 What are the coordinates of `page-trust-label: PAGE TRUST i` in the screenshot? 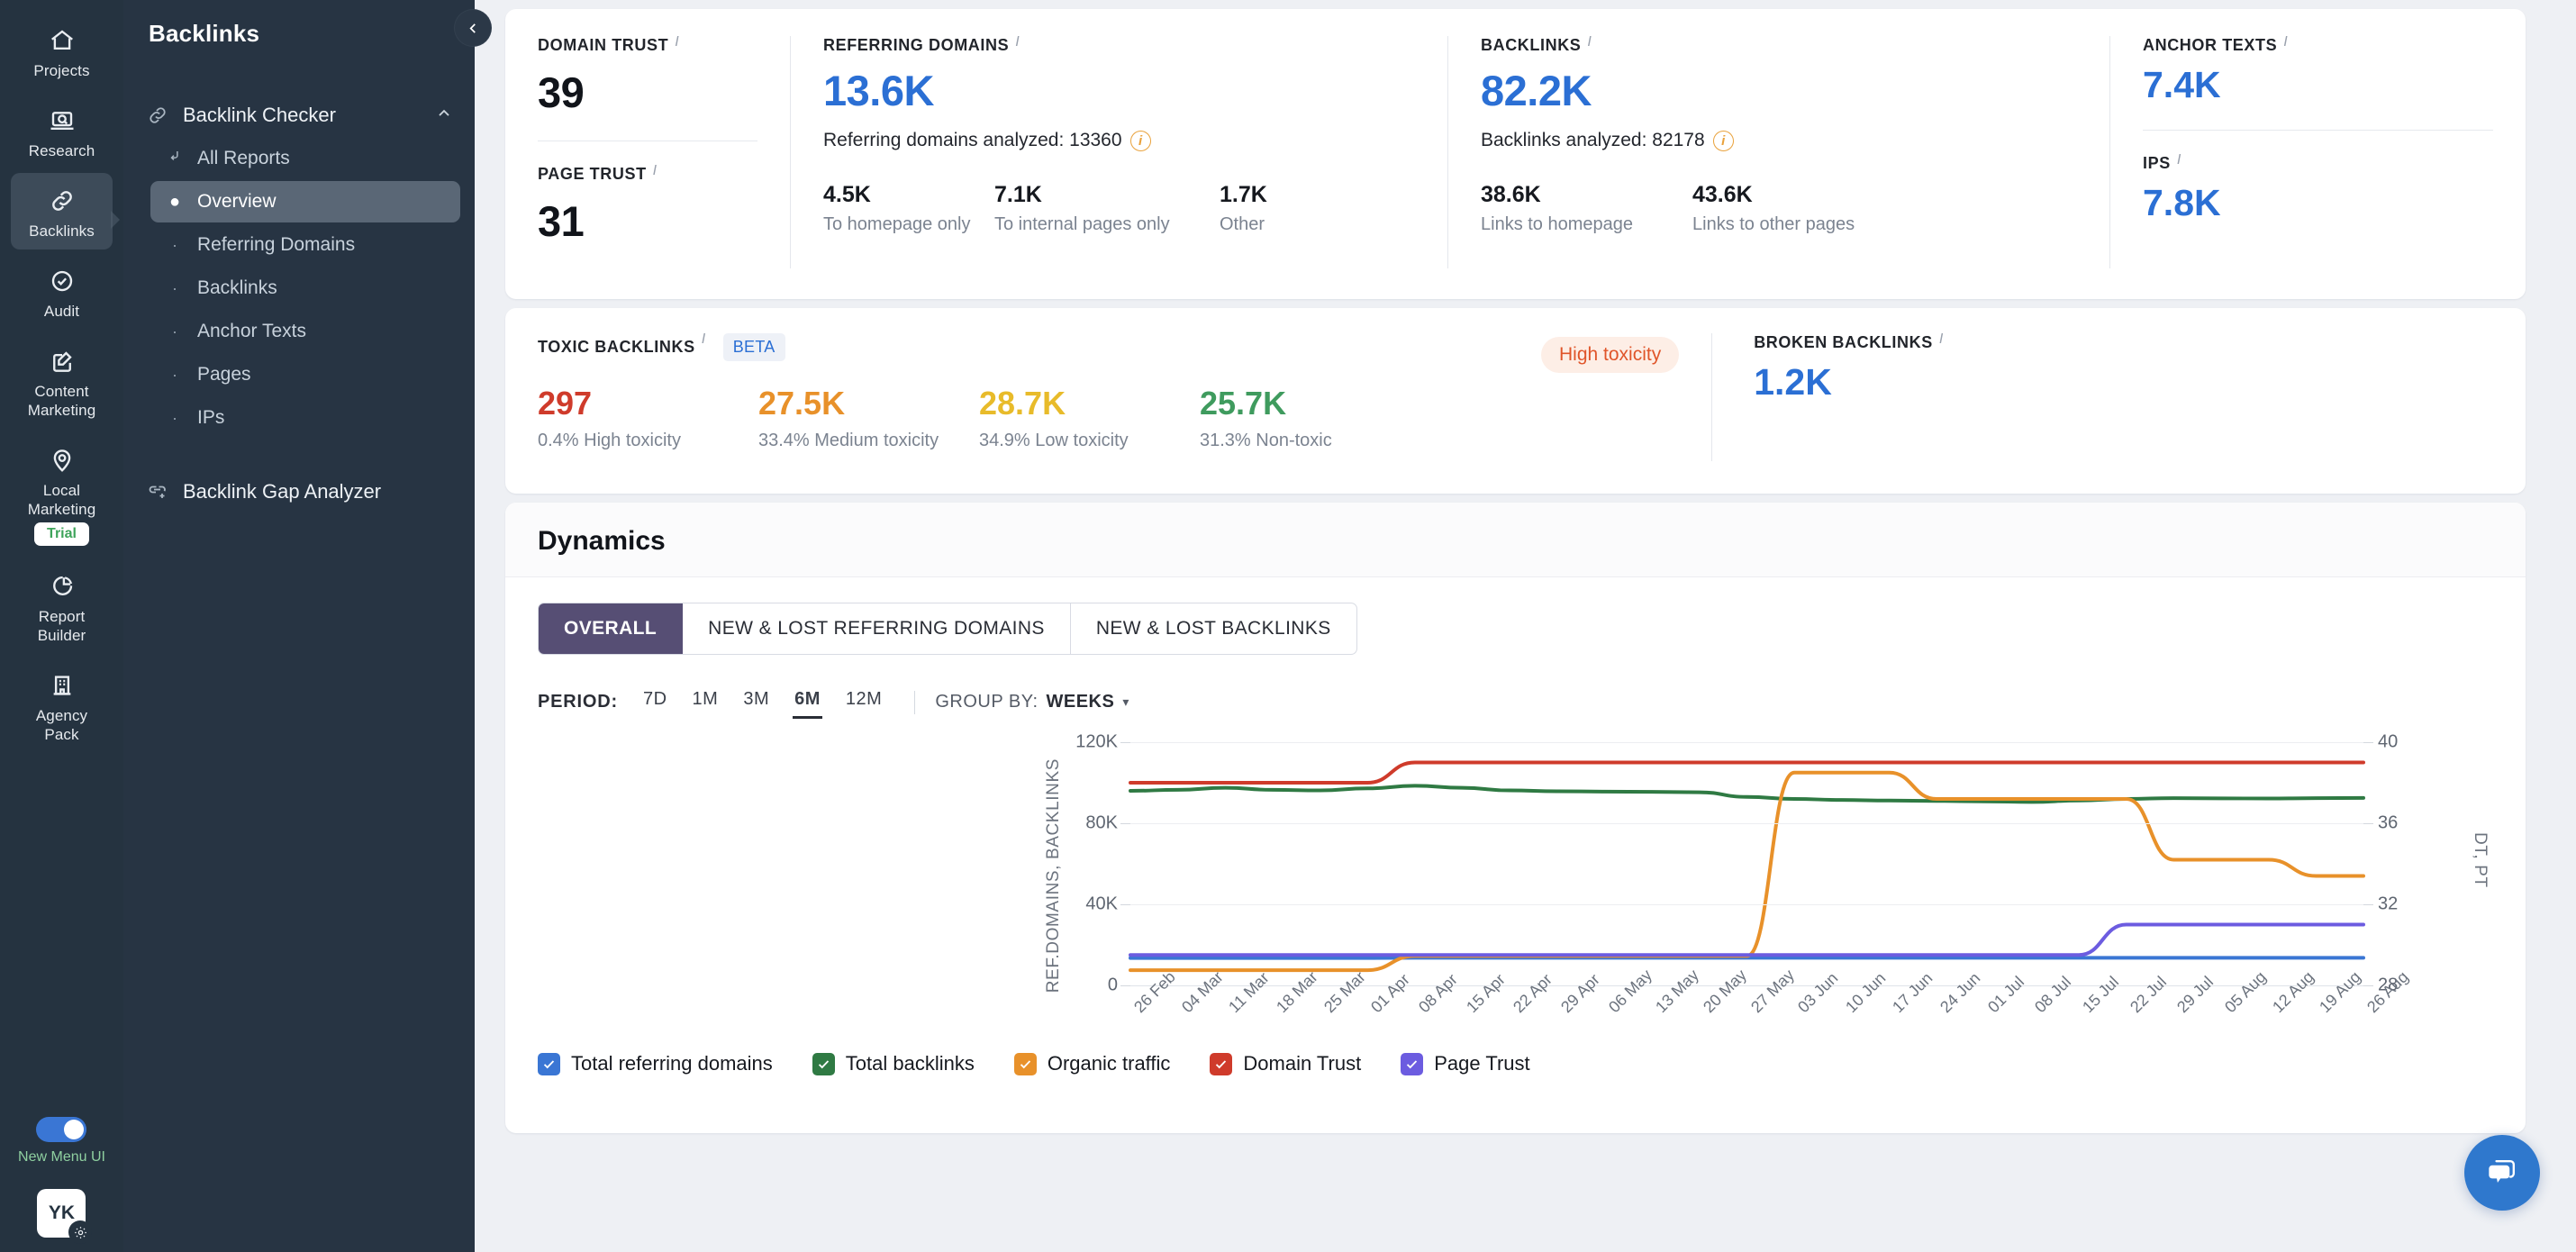 It's located at (598, 173).